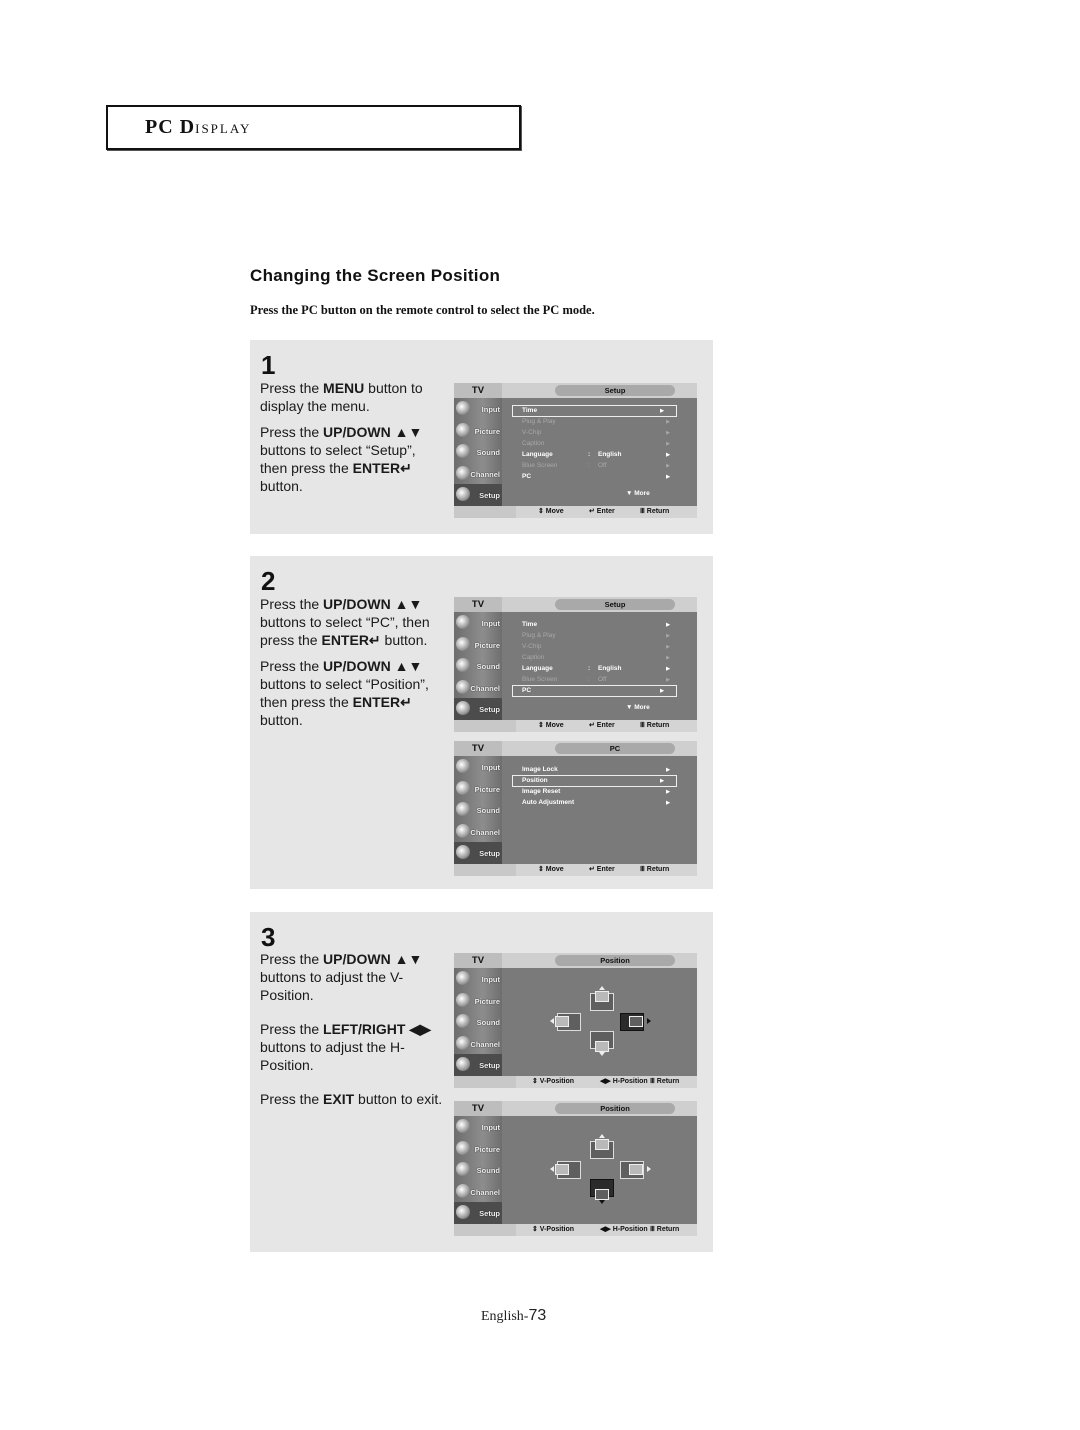  What do you see at coordinates (532, 646) in the screenshot?
I see `osd-menu-item-label: V-Chip` at bounding box center [532, 646].